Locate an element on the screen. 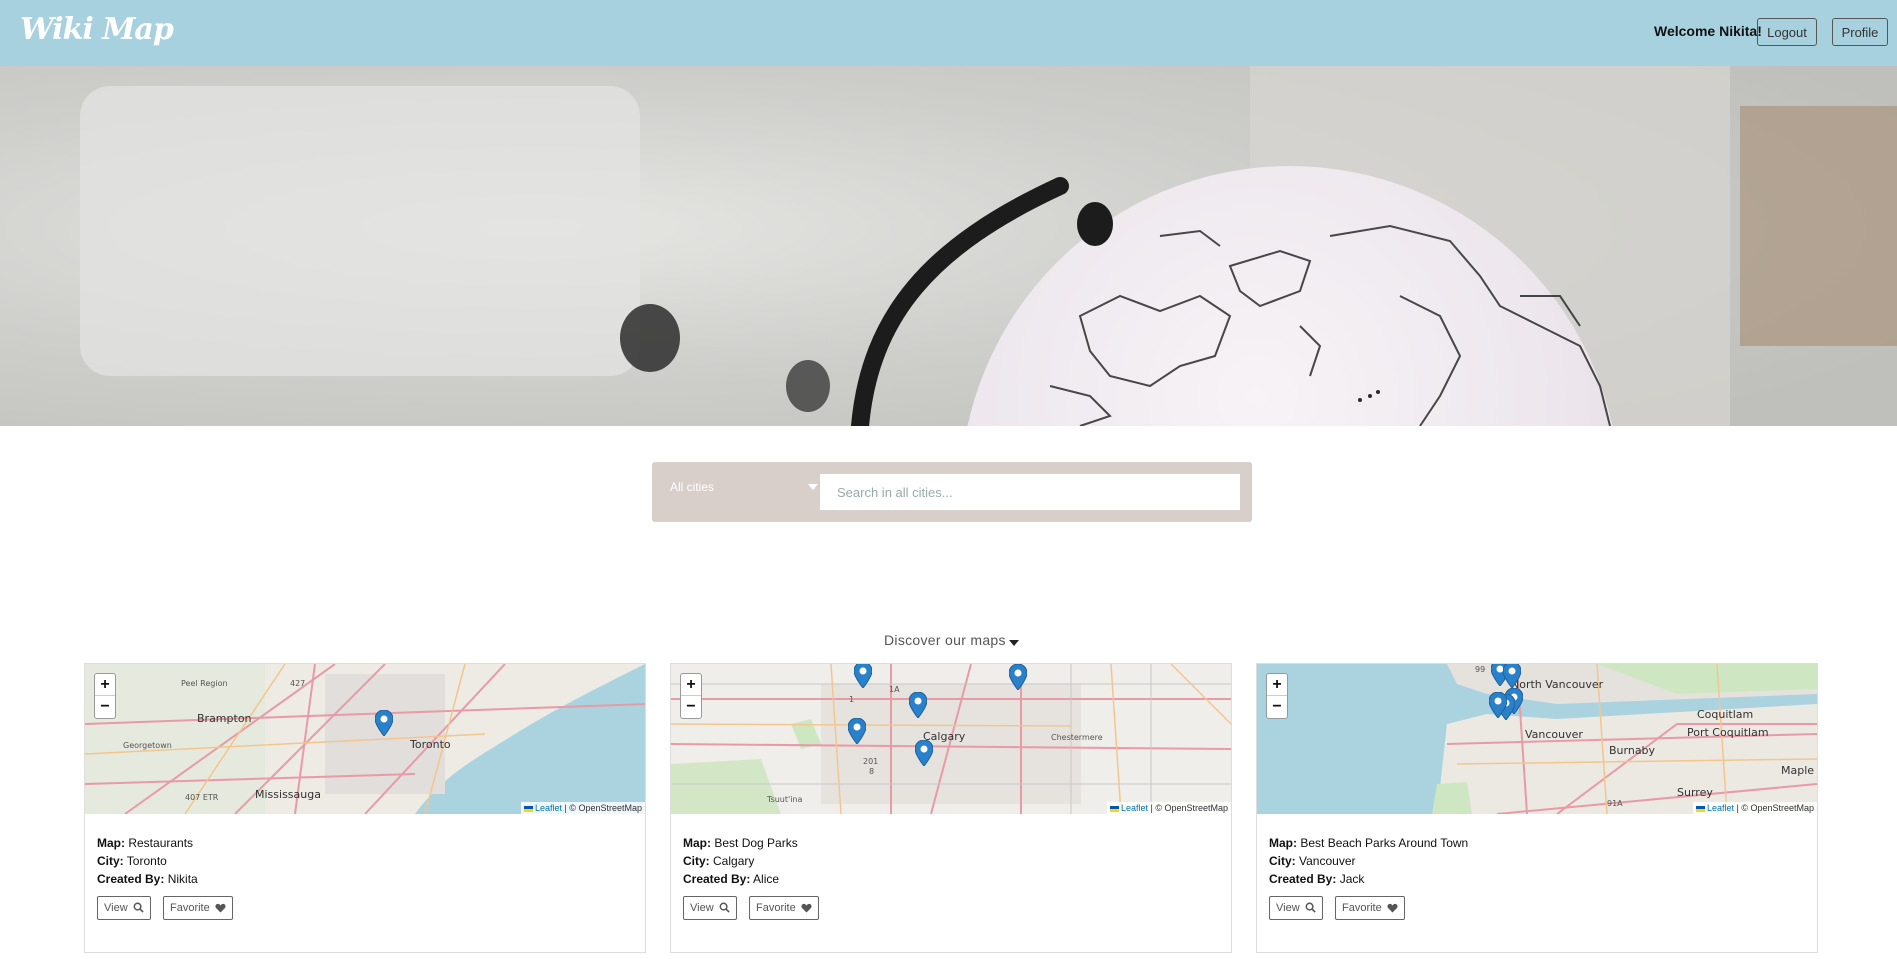  road-label-407: 407 ETR is located at coordinates (202, 797).